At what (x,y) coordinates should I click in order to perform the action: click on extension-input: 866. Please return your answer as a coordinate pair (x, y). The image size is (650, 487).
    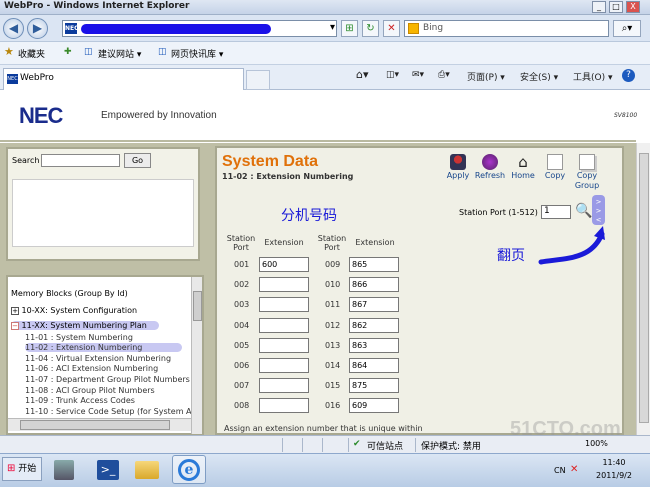
    Looking at the image, I should click on (374, 284).